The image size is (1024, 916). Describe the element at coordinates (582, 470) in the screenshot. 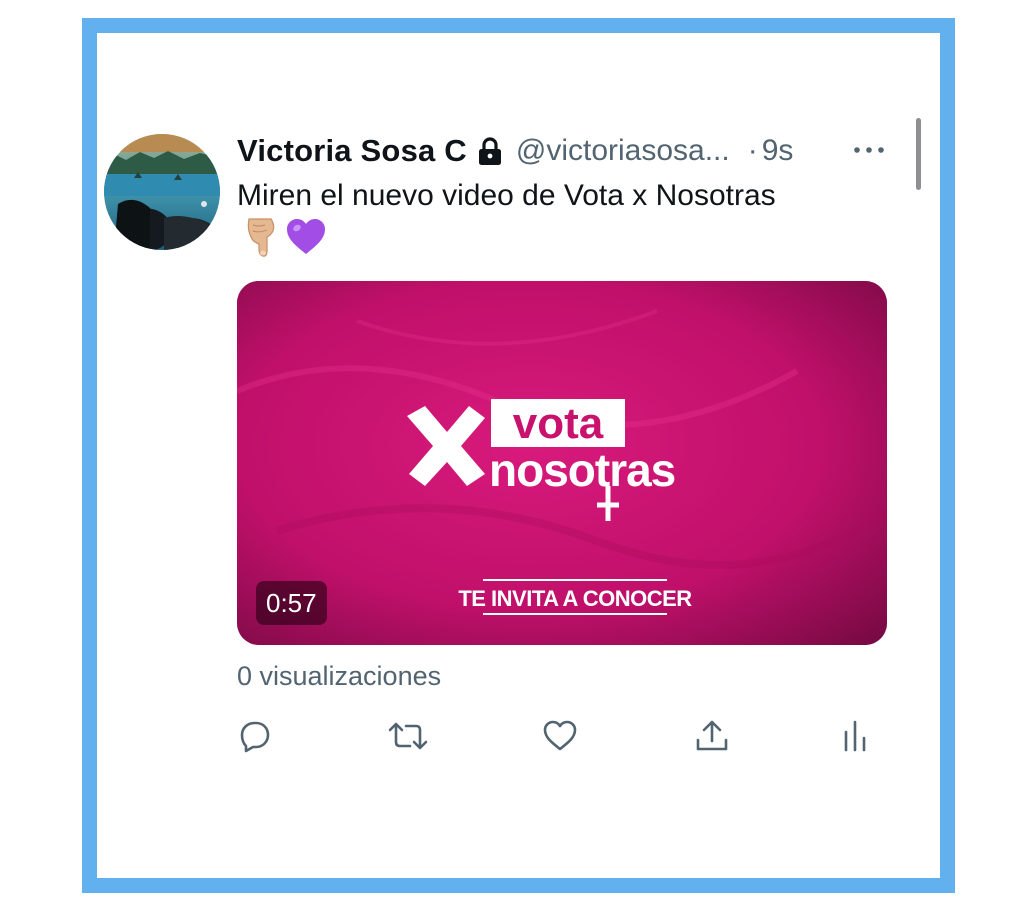

I see `logo-bottom-text: nosotras` at that location.